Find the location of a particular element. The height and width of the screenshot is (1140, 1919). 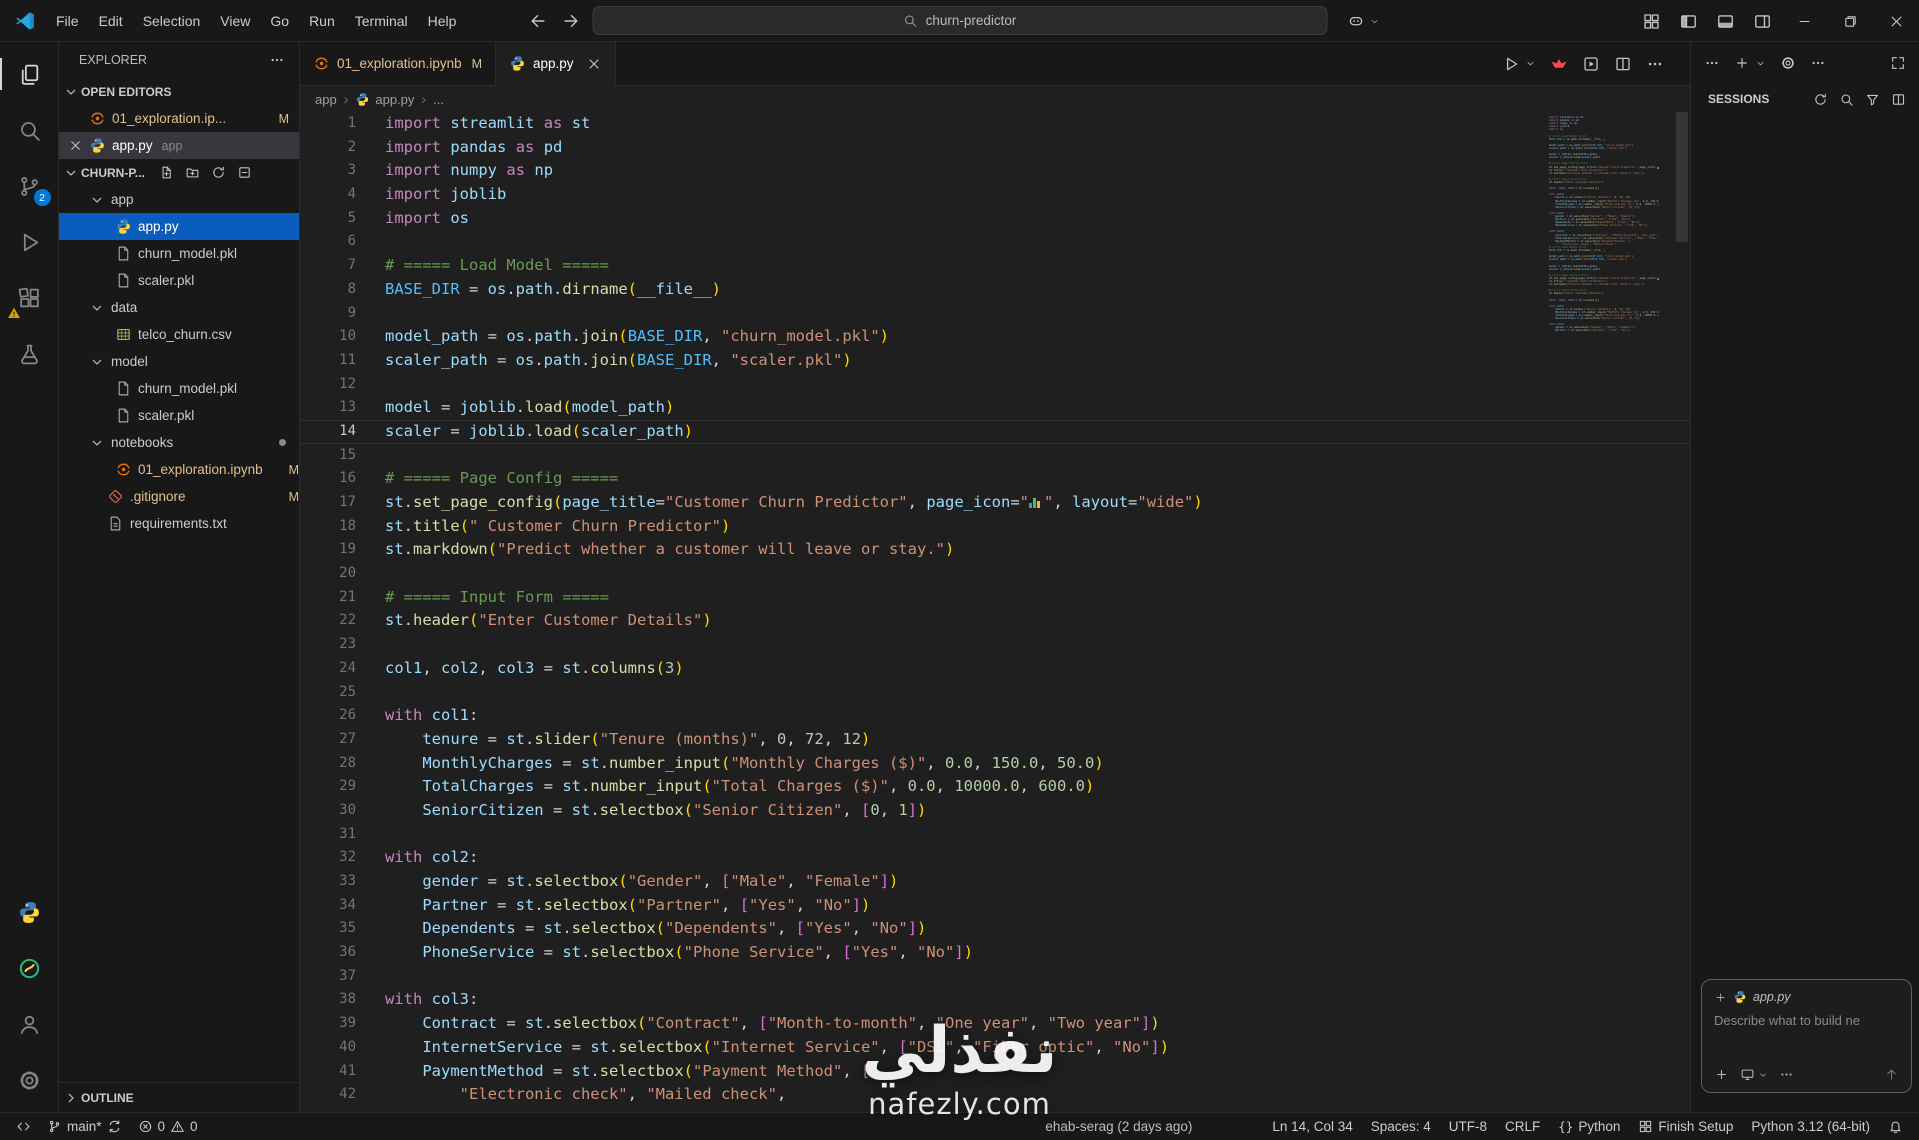

code-line-8: 8 BASE_DIR = os.path.dirname(__file__) is located at coordinates (995, 290).